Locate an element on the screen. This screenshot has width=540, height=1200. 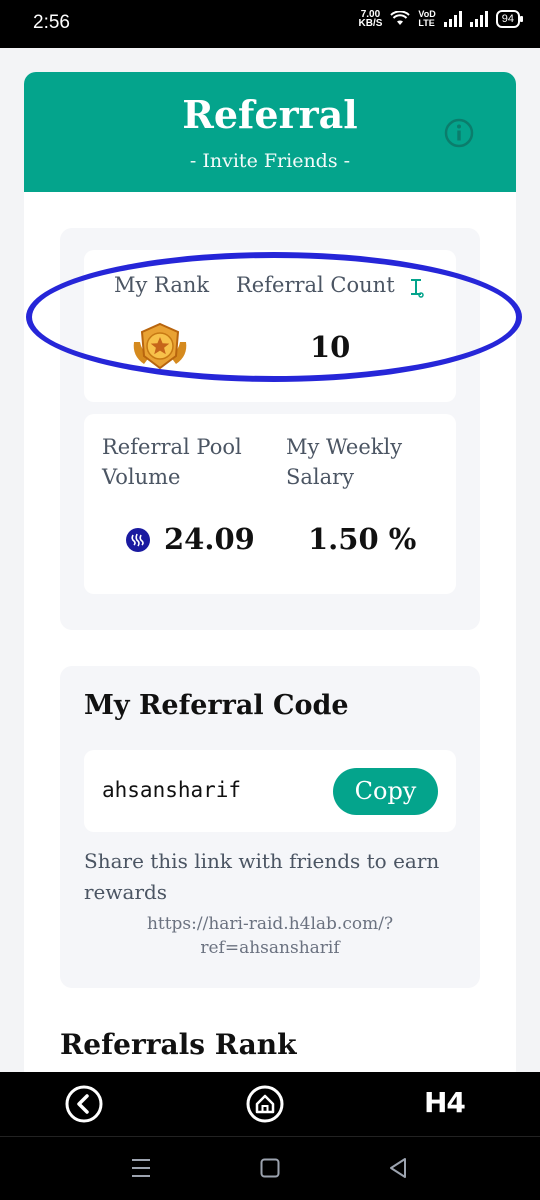
rank-box: My Rank Referral Count 10 is located at coordinates (270, 326).